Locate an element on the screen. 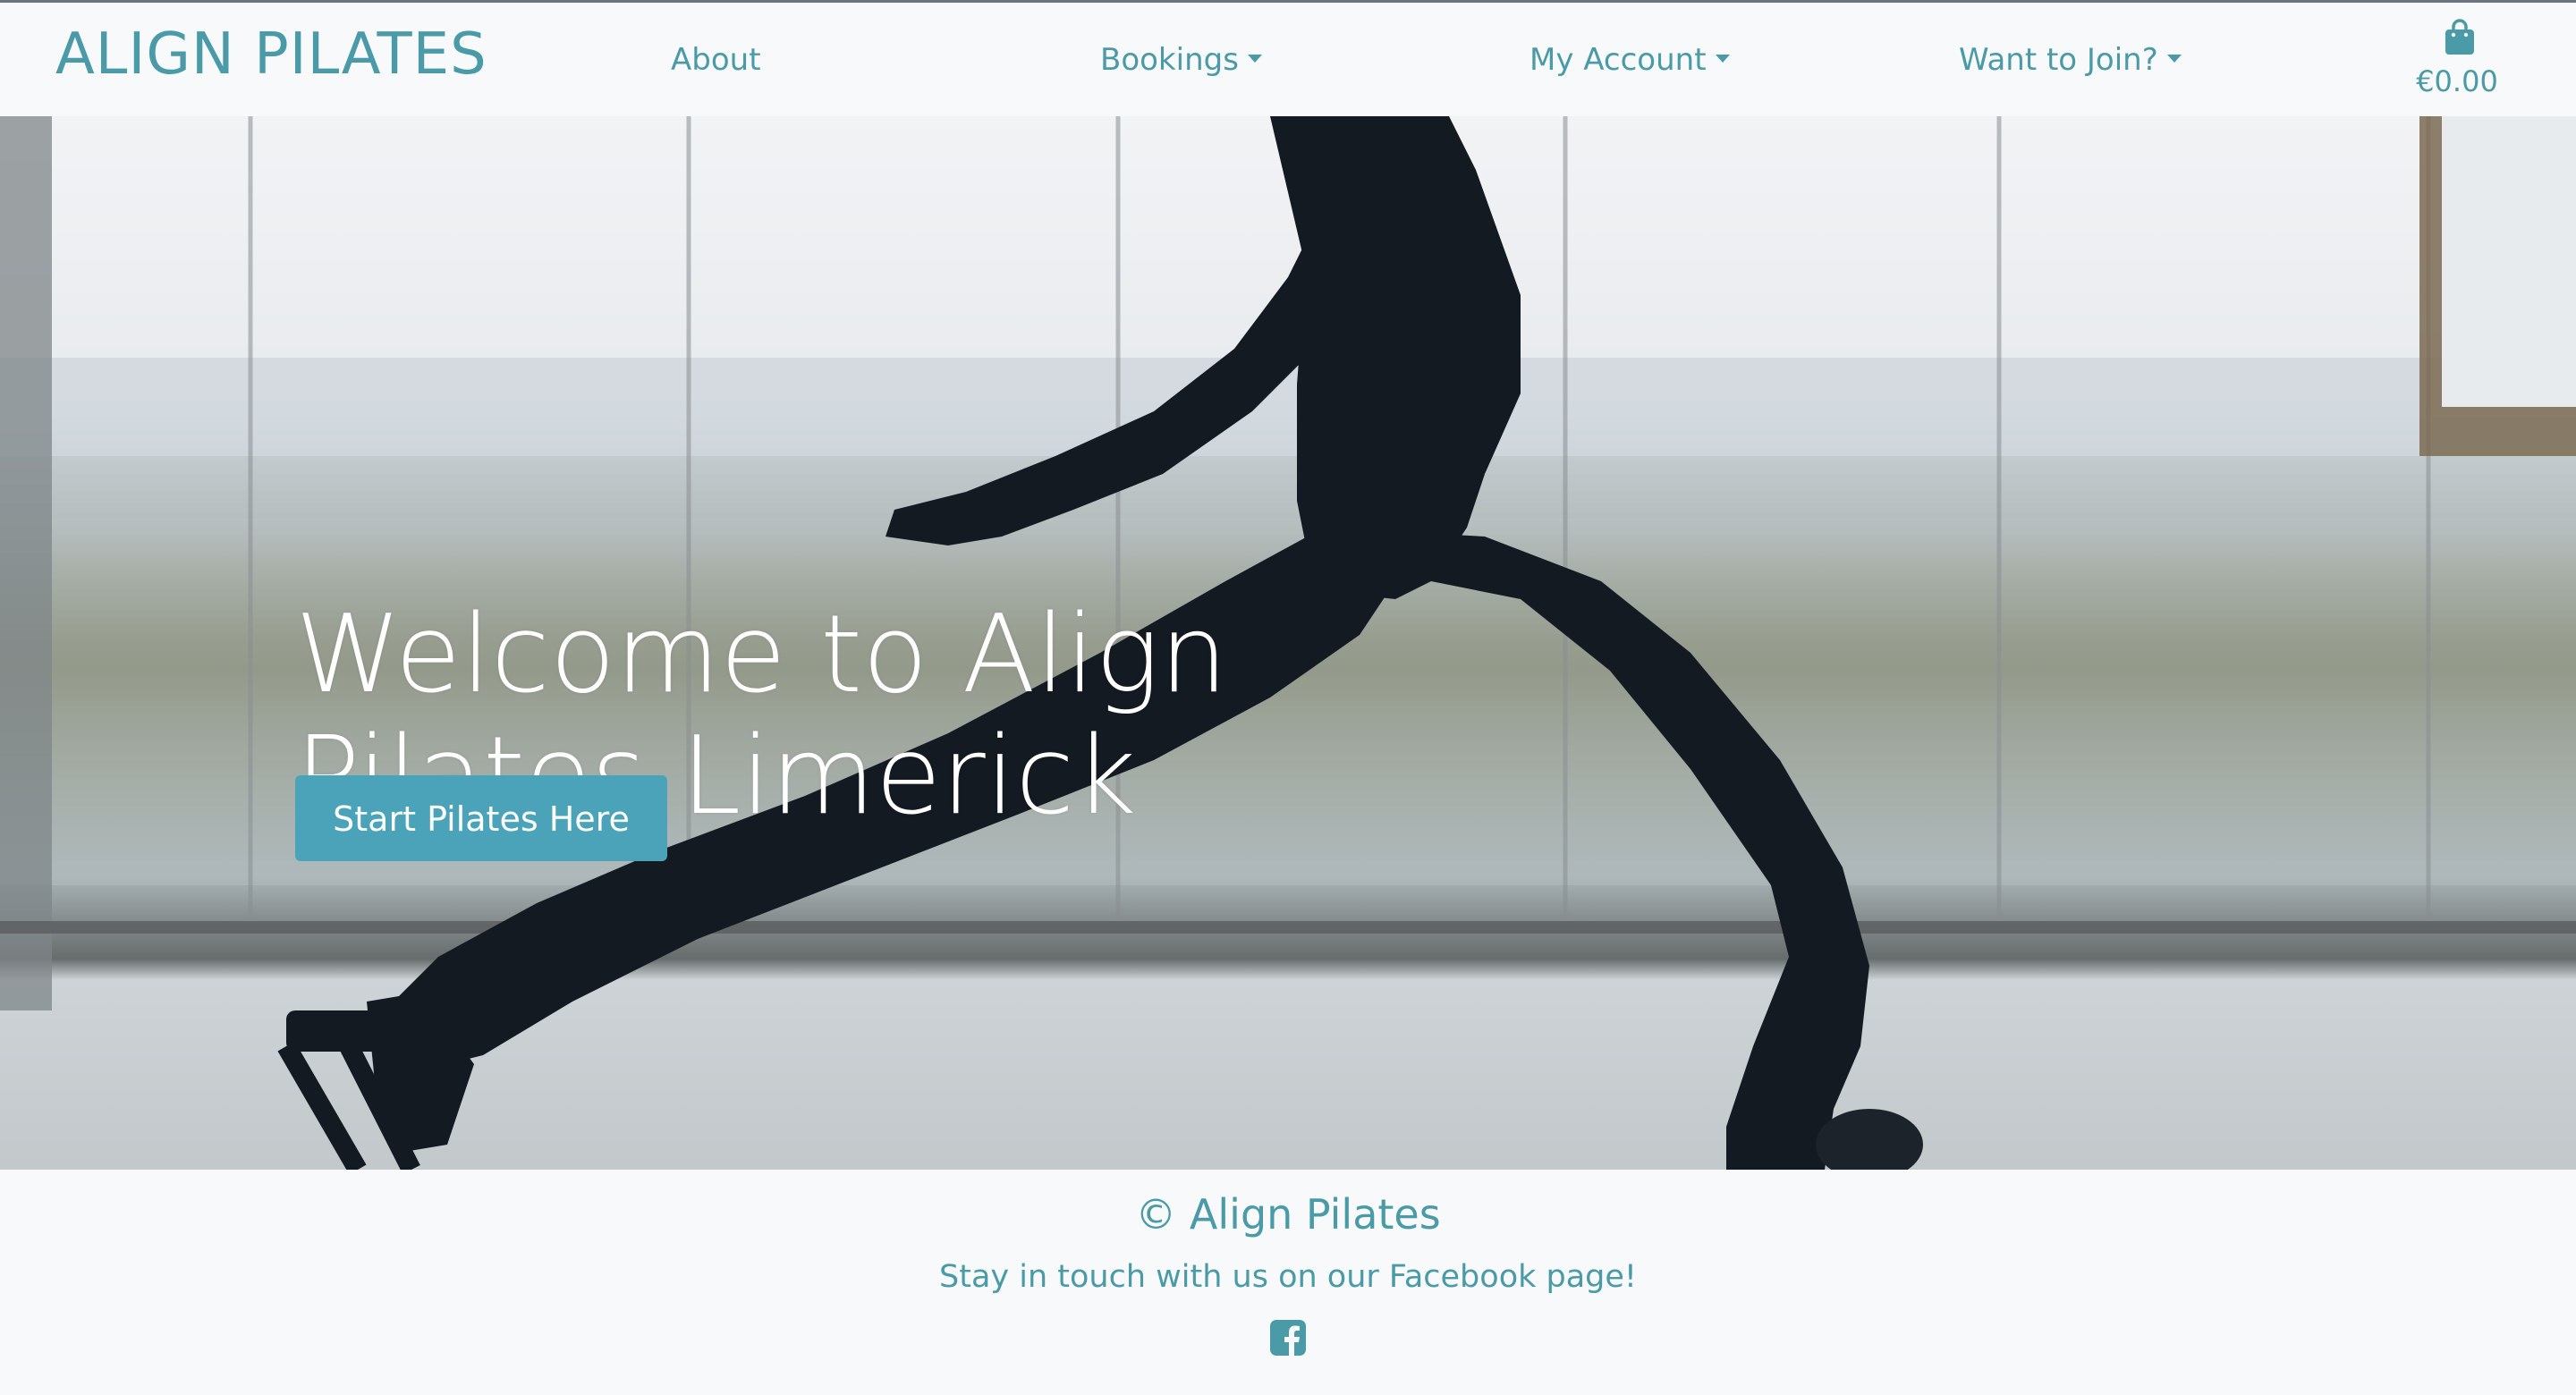 The image size is (2576, 1395). nav-bookings-dropdown: Bookings is located at coordinates (1181, 60).